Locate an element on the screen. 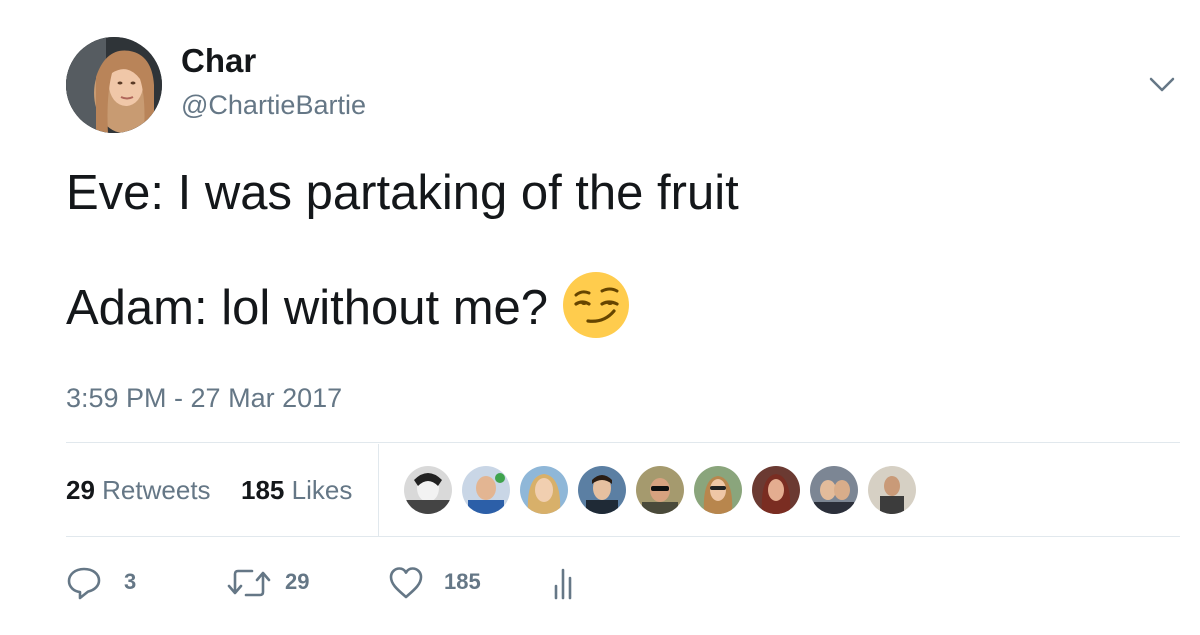 This screenshot has height=635, width=1200. user-handle: @ChartieBartie is located at coordinates (273, 105).